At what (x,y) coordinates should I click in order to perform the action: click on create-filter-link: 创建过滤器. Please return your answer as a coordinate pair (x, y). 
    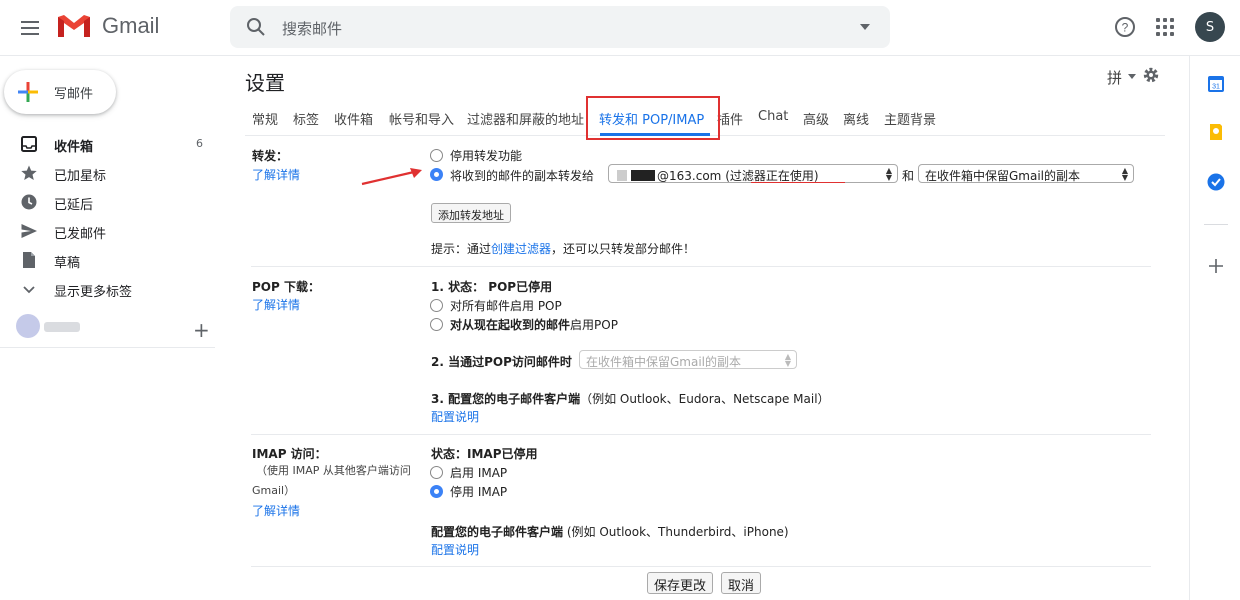
    Looking at the image, I should click on (521, 249).